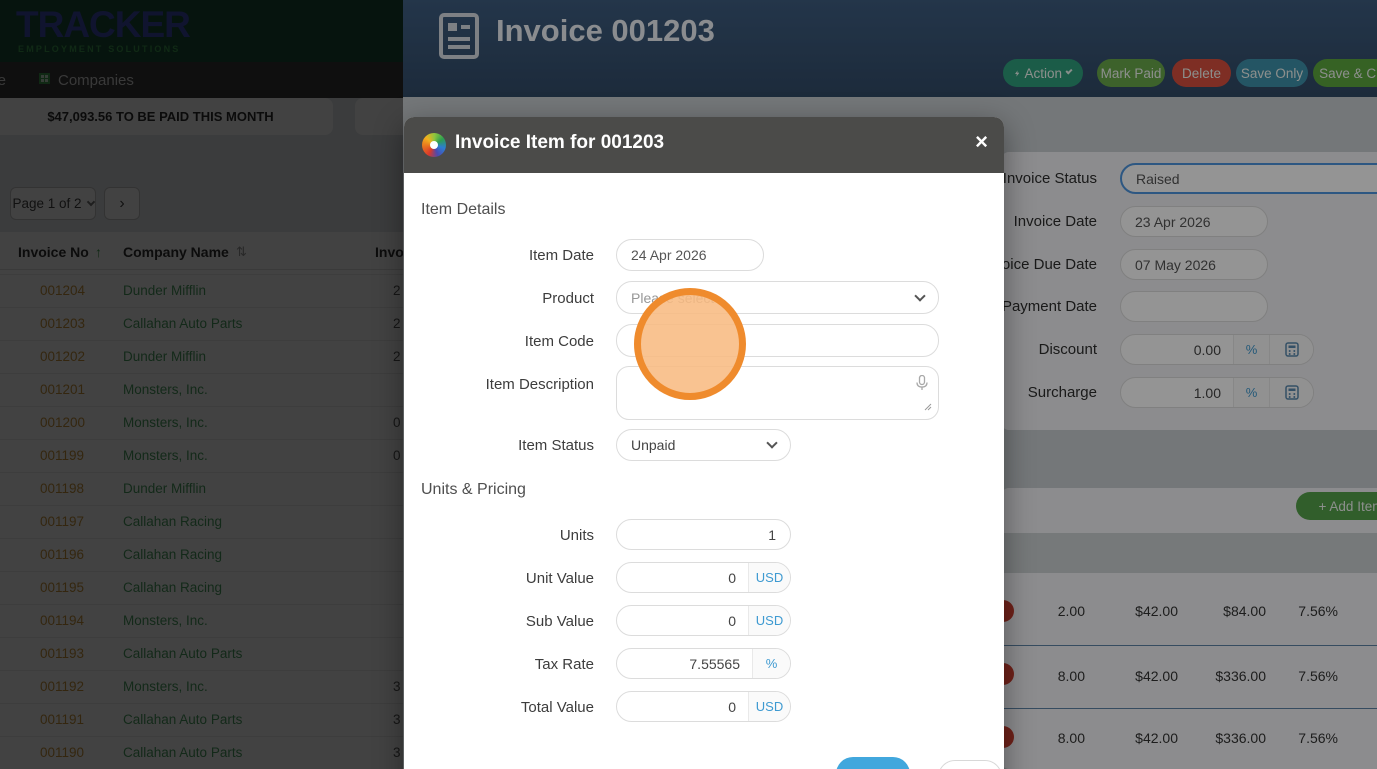  What do you see at coordinates (703, 663) in the screenshot?
I see `tax-rate-input: 7.55565 %` at bounding box center [703, 663].